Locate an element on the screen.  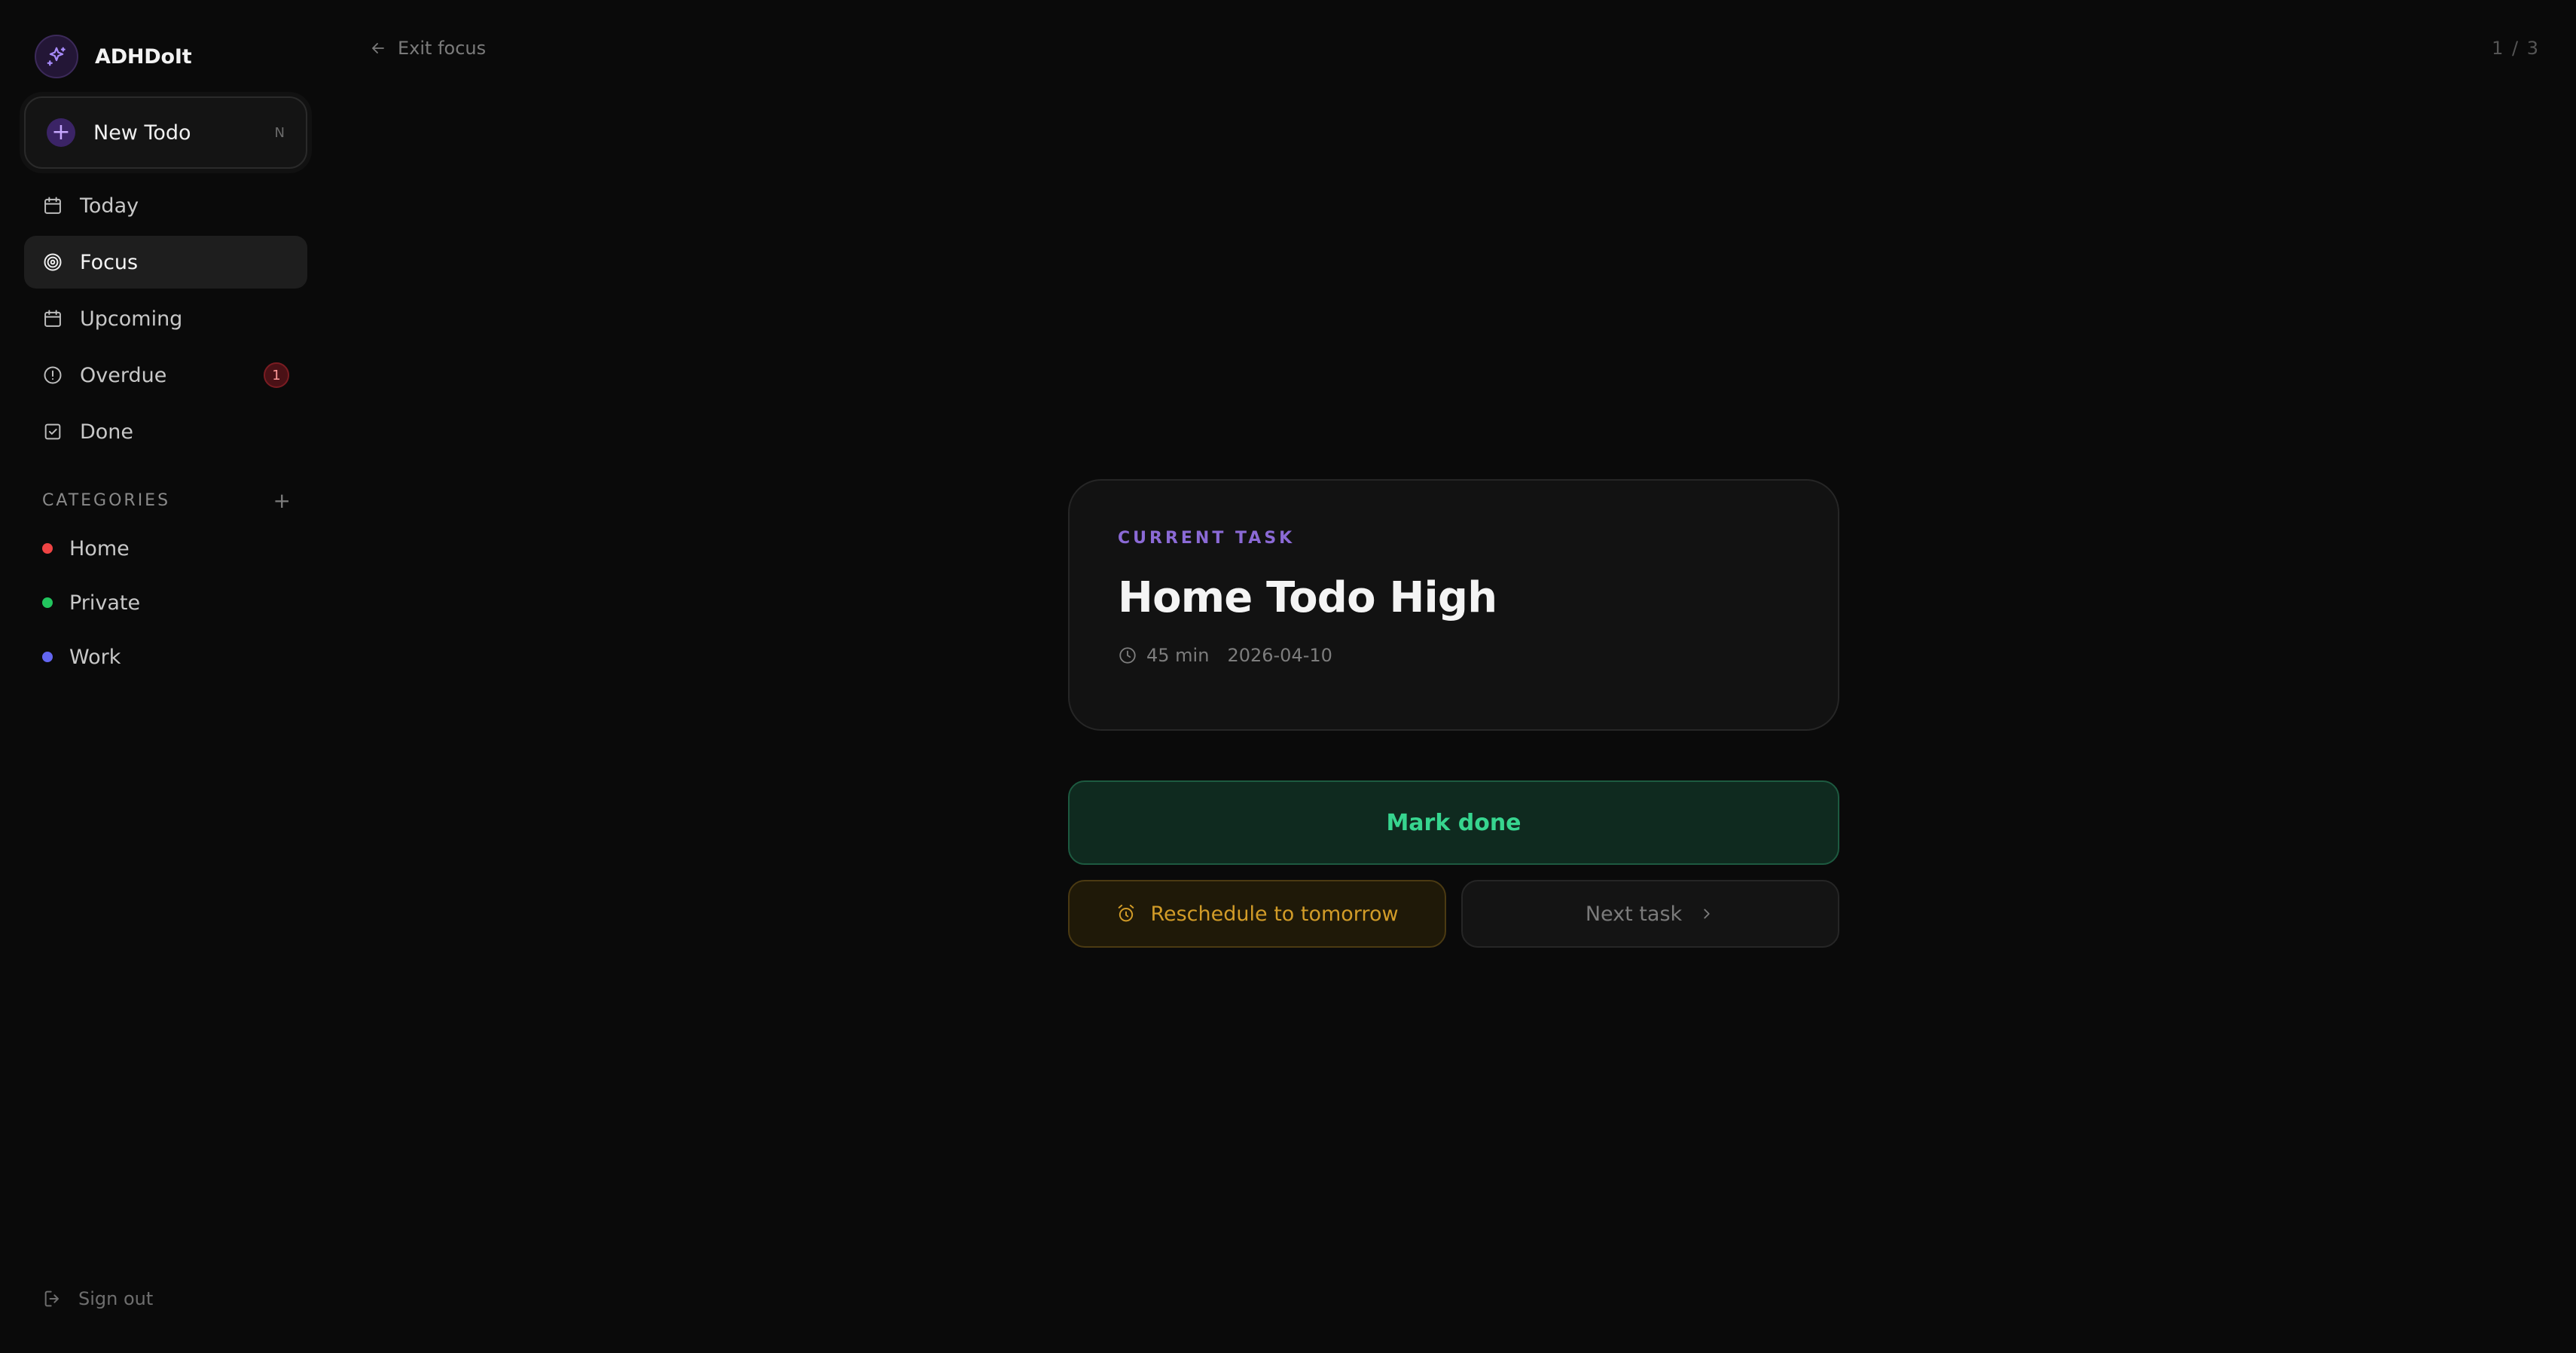
nav-item-label: Done is located at coordinates (107, 432).